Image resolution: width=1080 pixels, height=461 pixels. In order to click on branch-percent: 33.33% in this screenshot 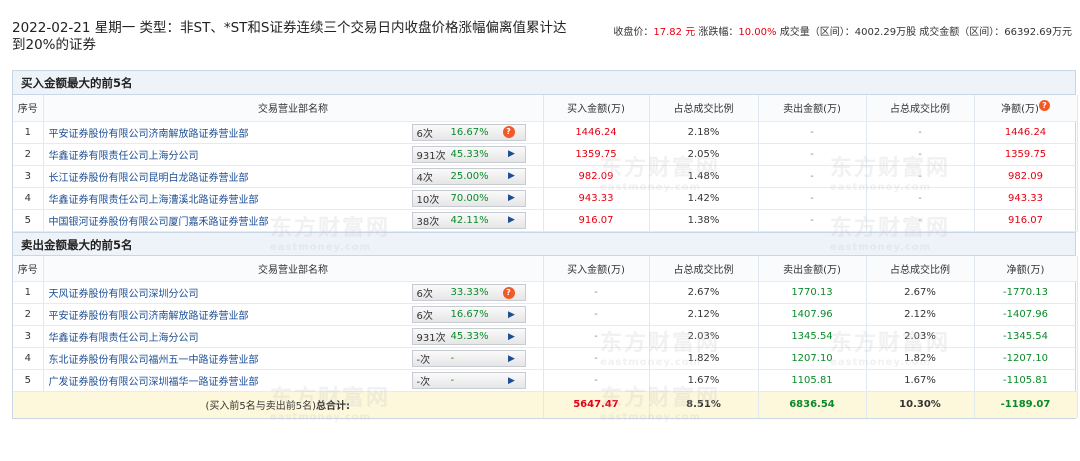, I will do `click(469, 292)`.